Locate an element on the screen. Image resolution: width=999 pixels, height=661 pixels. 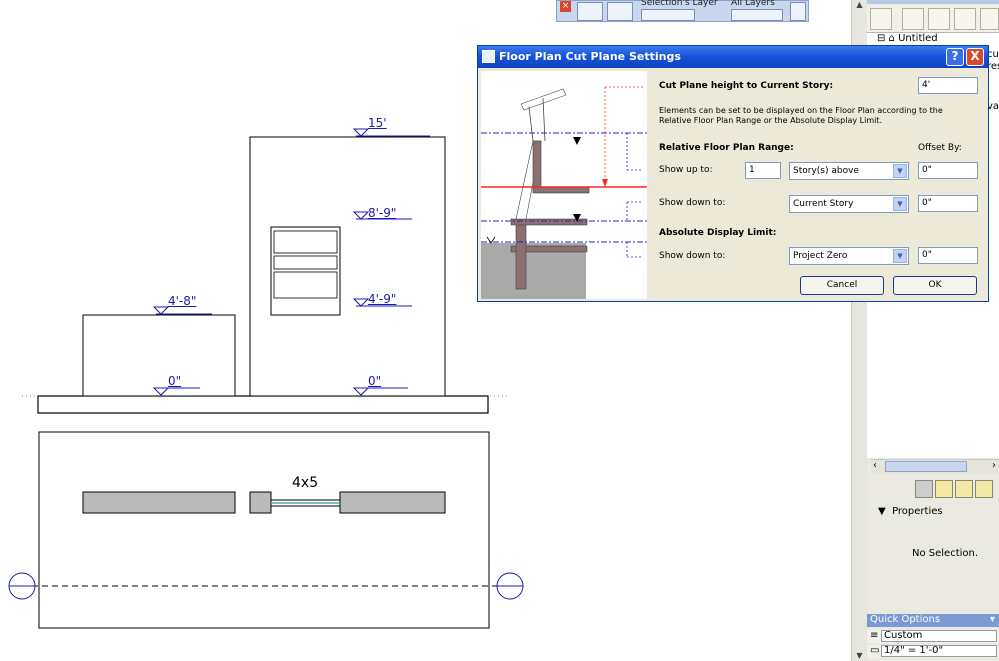
low-building is located at coordinates (159, 355).